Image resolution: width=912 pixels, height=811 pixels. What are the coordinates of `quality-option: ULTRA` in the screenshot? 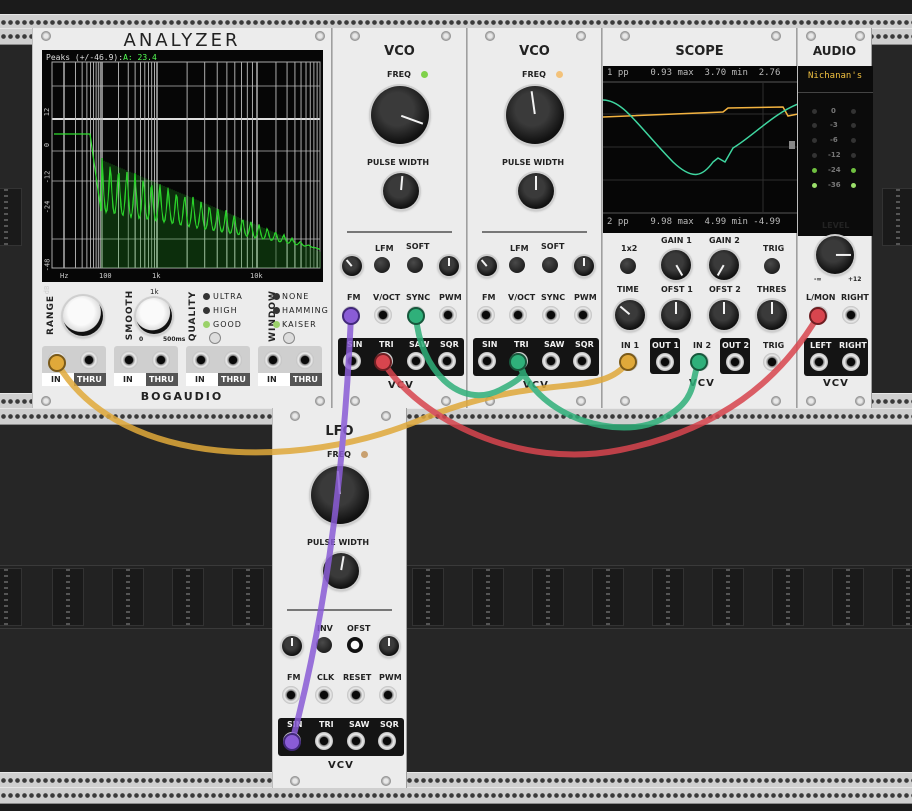 It's located at (228, 296).